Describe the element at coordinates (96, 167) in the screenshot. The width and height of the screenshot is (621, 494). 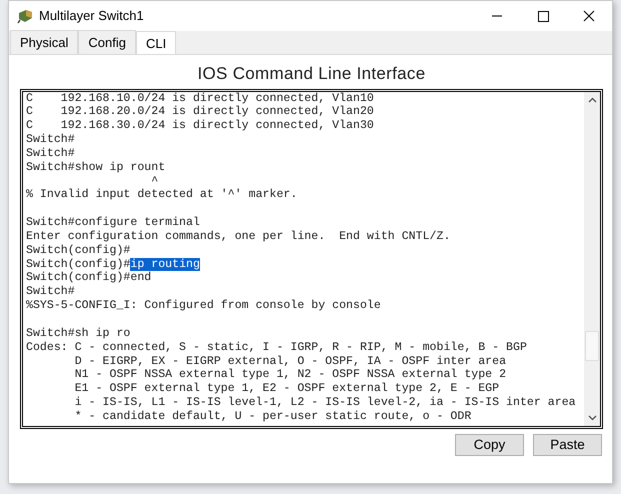
I see `terminal-line: Switch#show ip rount` at that location.